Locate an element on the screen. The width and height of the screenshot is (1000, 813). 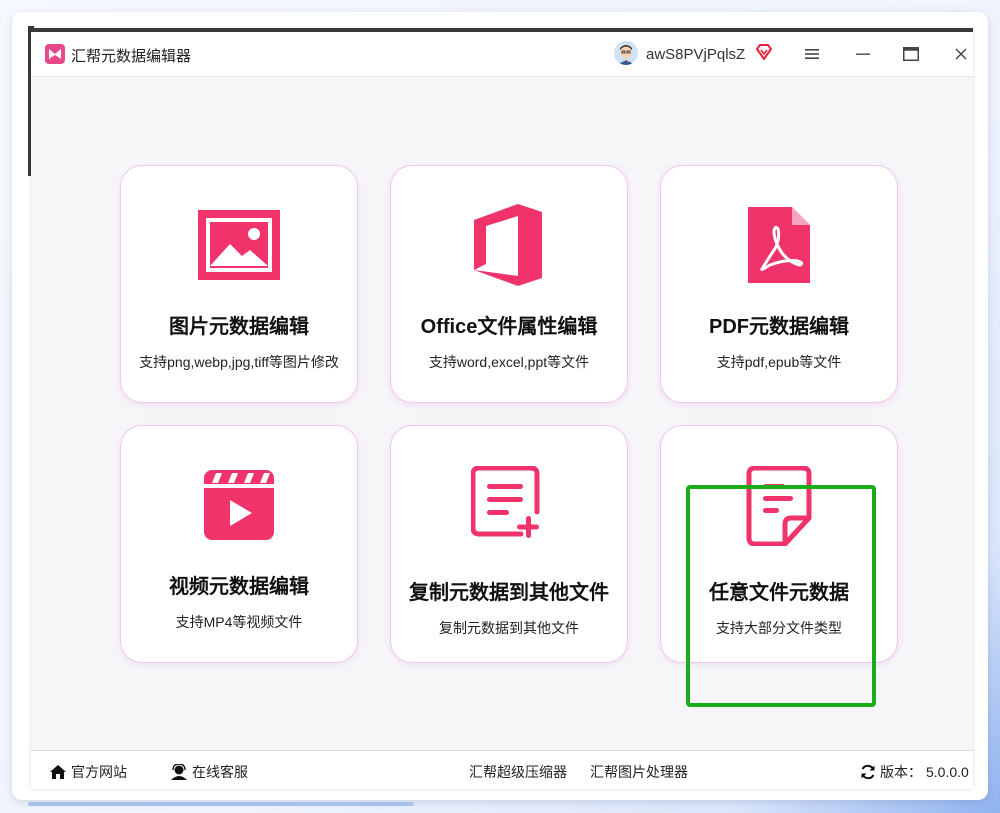
footer-bar: 官方网站 在线客服 汇帮超级压缩器 汇帮图片处理器 版本： 5.0.0.0 is located at coordinates (502, 769).